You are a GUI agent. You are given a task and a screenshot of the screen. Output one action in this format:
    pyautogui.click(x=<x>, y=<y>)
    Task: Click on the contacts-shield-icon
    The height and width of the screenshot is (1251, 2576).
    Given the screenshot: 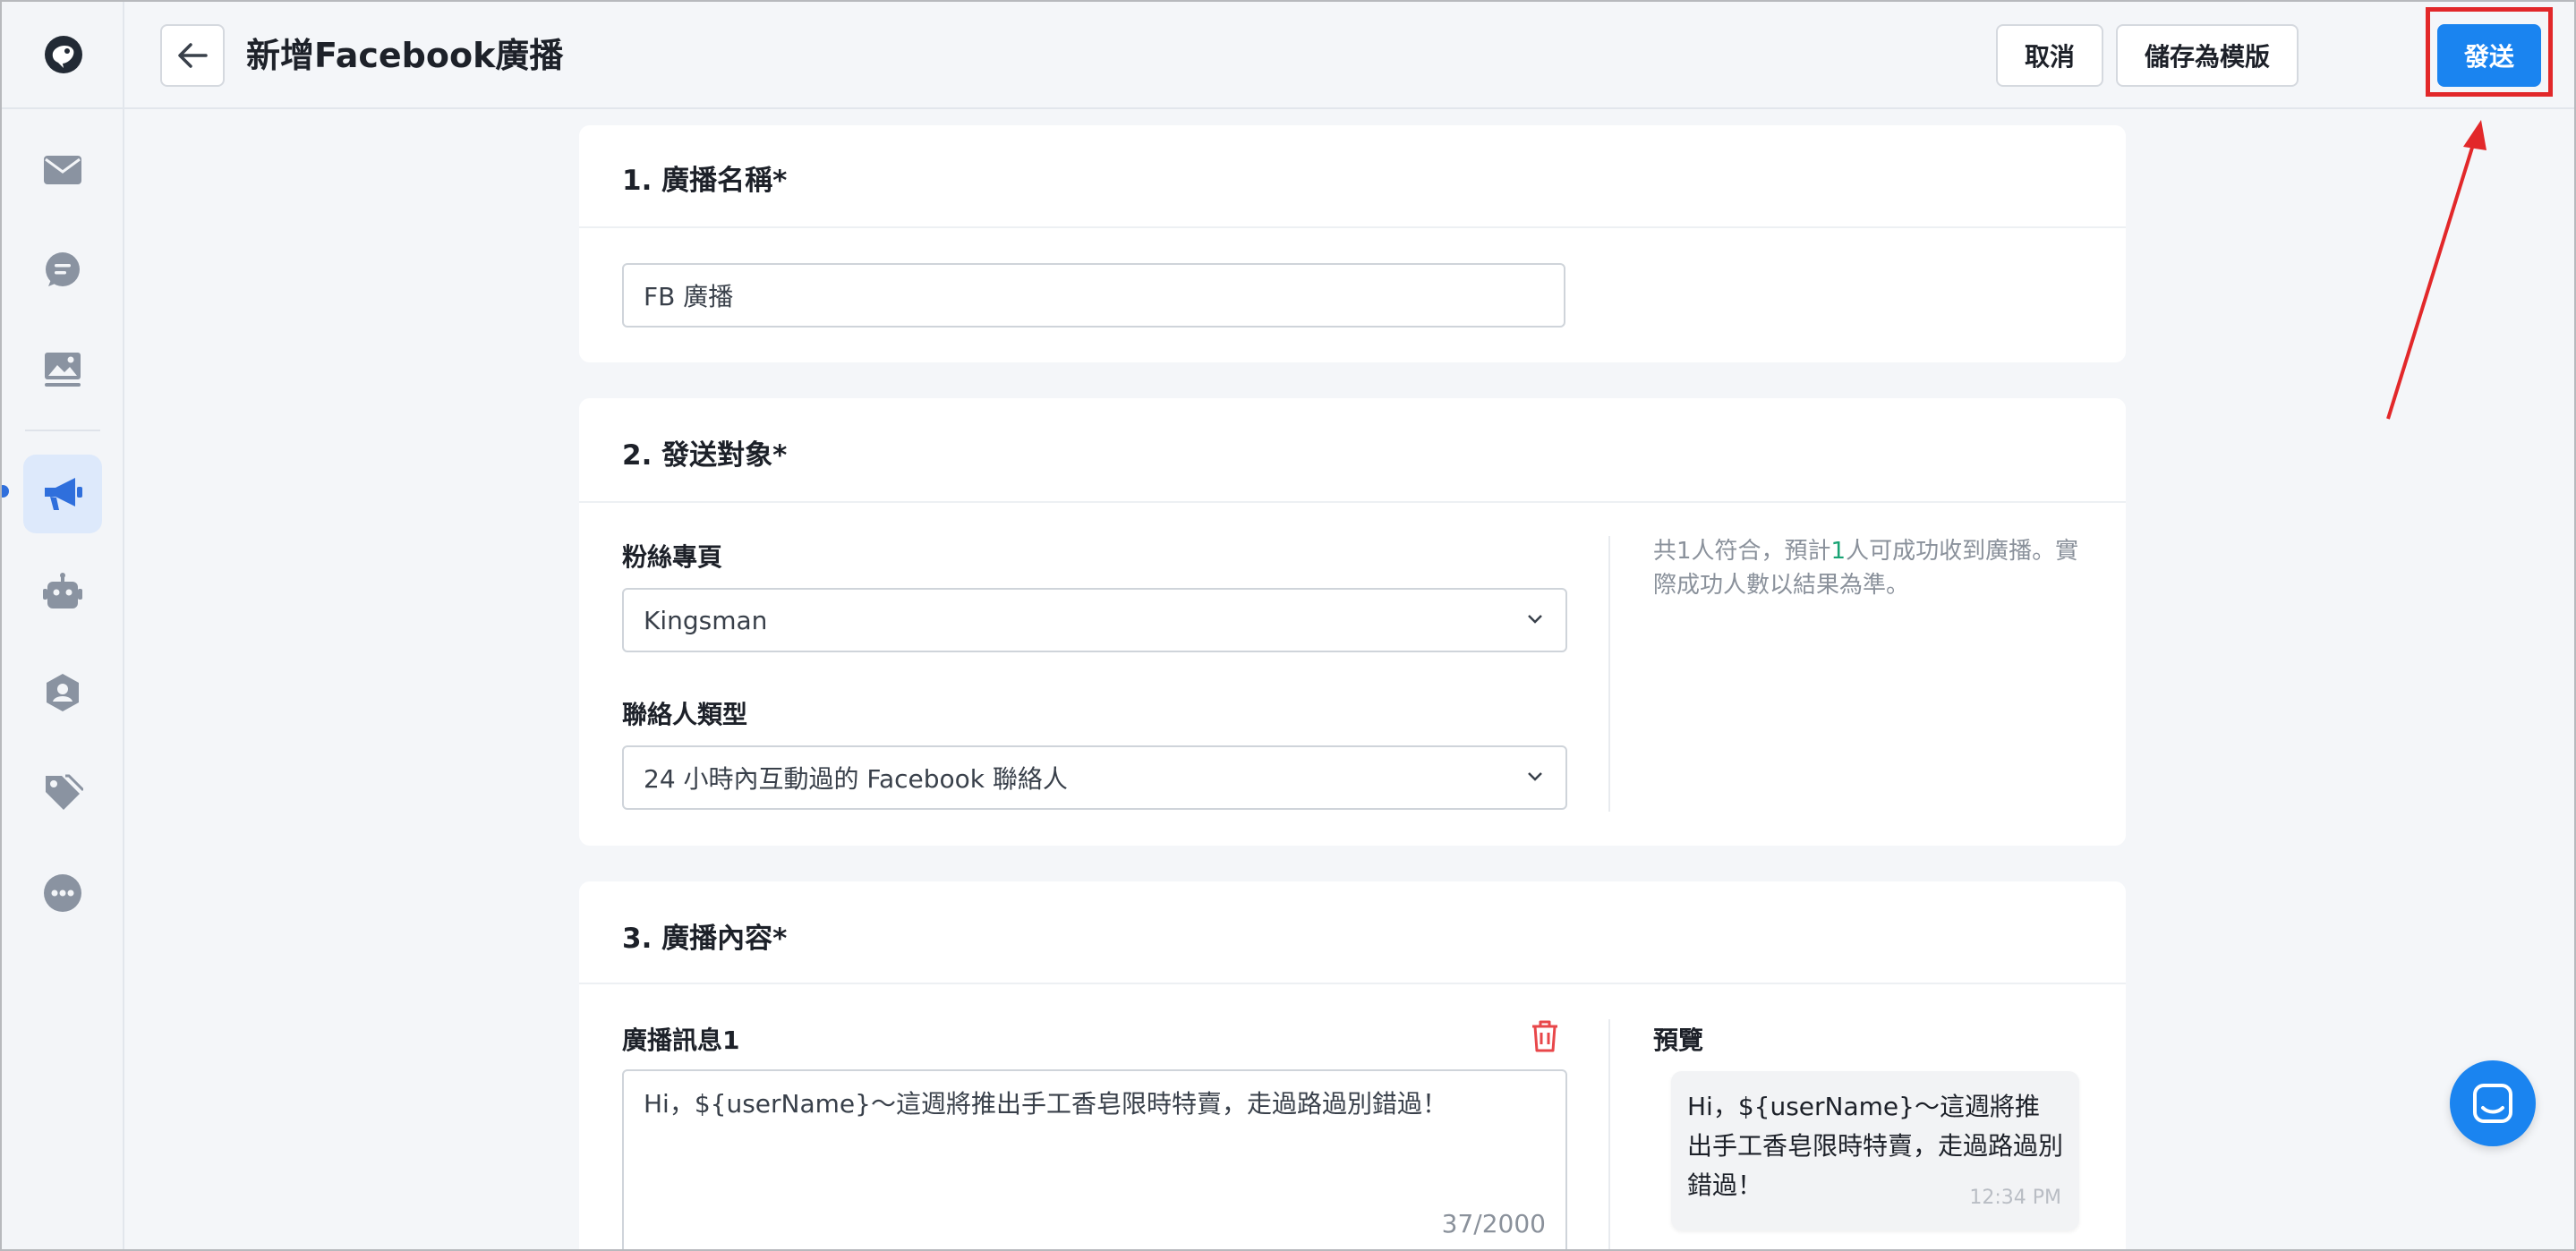 What is the action you would take?
    pyautogui.click(x=63, y=692)
    